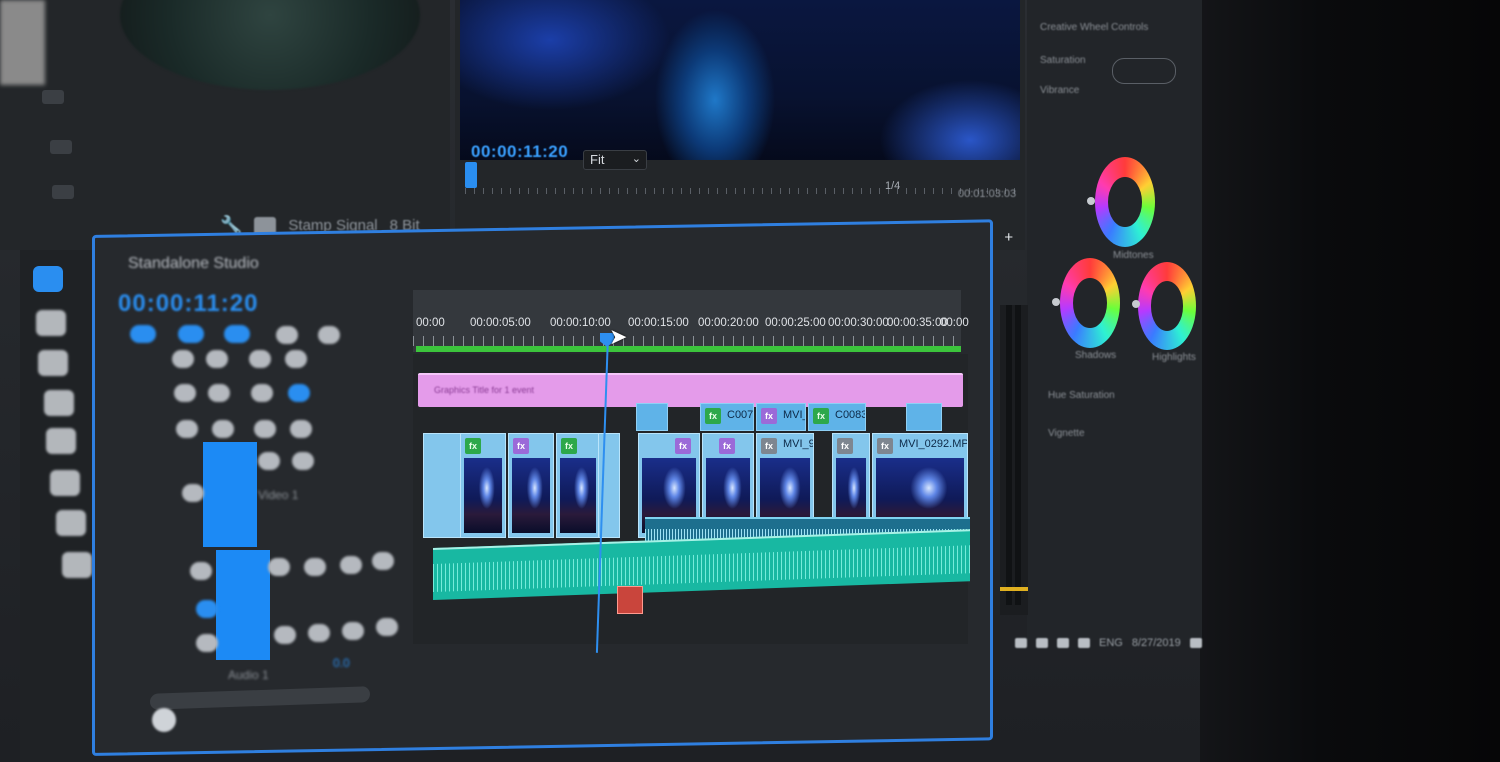 The image size is (1500, 762). What do you see at coordinates (687, 341) in the screenshot?
I see `ruler-ticks` at bounding box center [687, 341].